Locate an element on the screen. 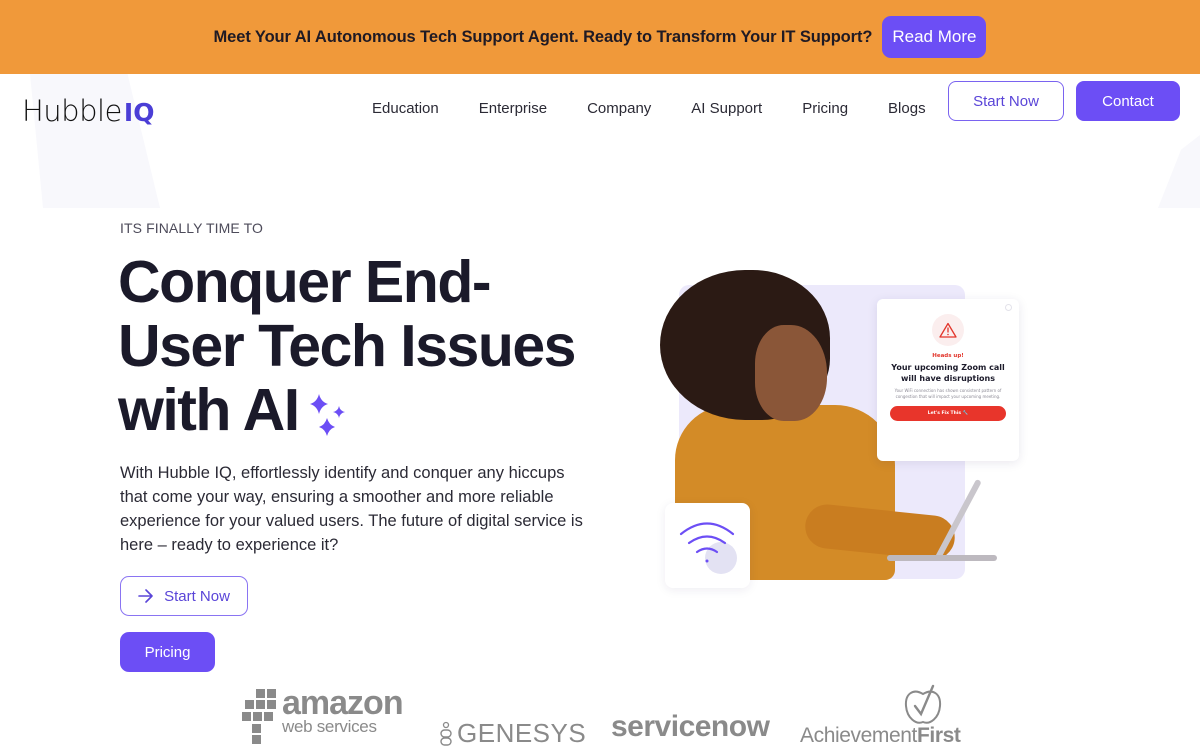 The width and height of the screenshot is (1200, 750). hubbleiq-logo: Hubble IQ is located at coordinates (88, 111).